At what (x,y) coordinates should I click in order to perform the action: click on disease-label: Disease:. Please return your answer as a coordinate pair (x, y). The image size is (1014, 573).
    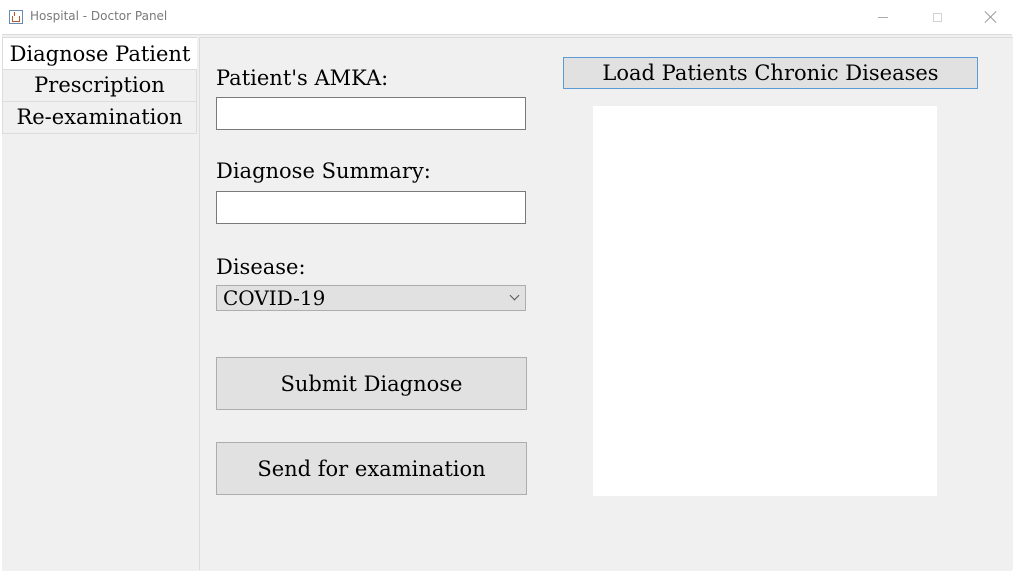
    Looking at the image, I should click on (261, 267).